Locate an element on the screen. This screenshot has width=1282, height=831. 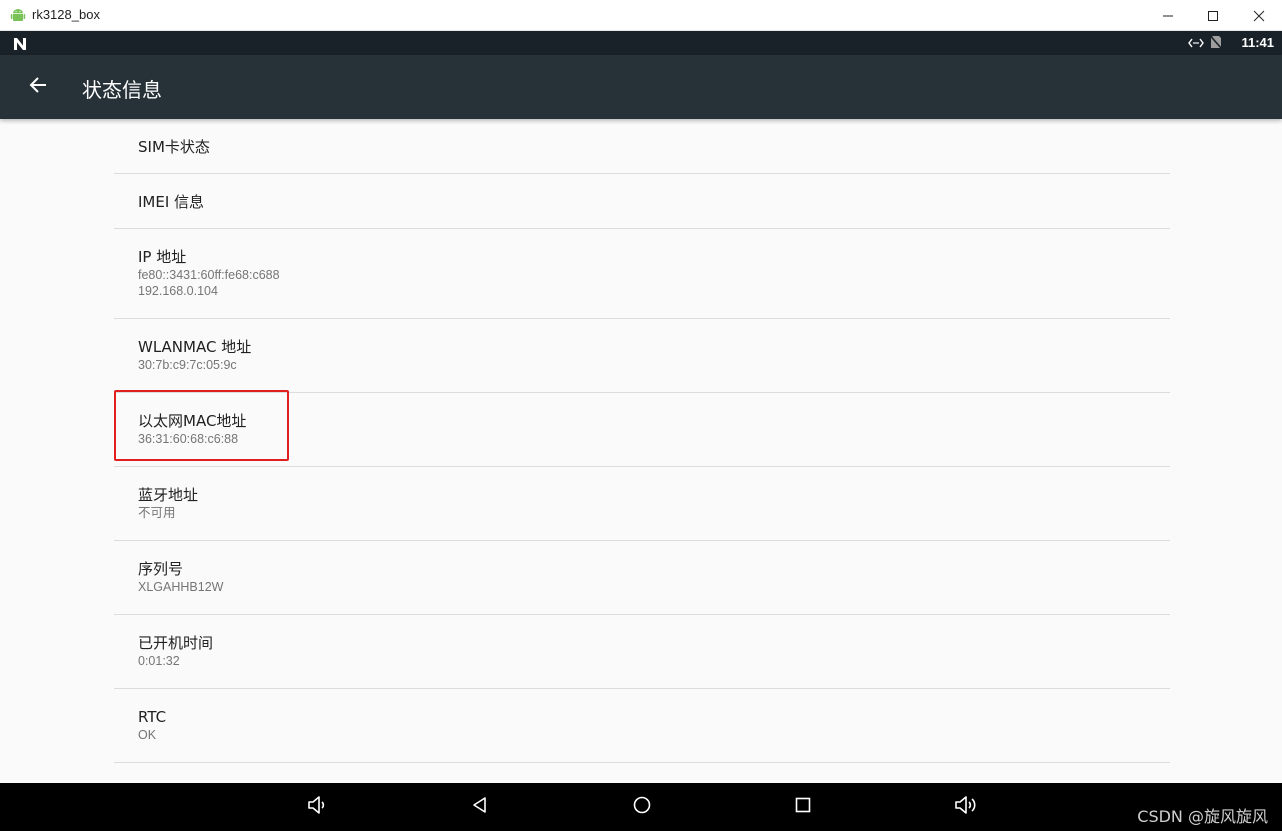
recents-nav-button is located at coordinates (803, 807).